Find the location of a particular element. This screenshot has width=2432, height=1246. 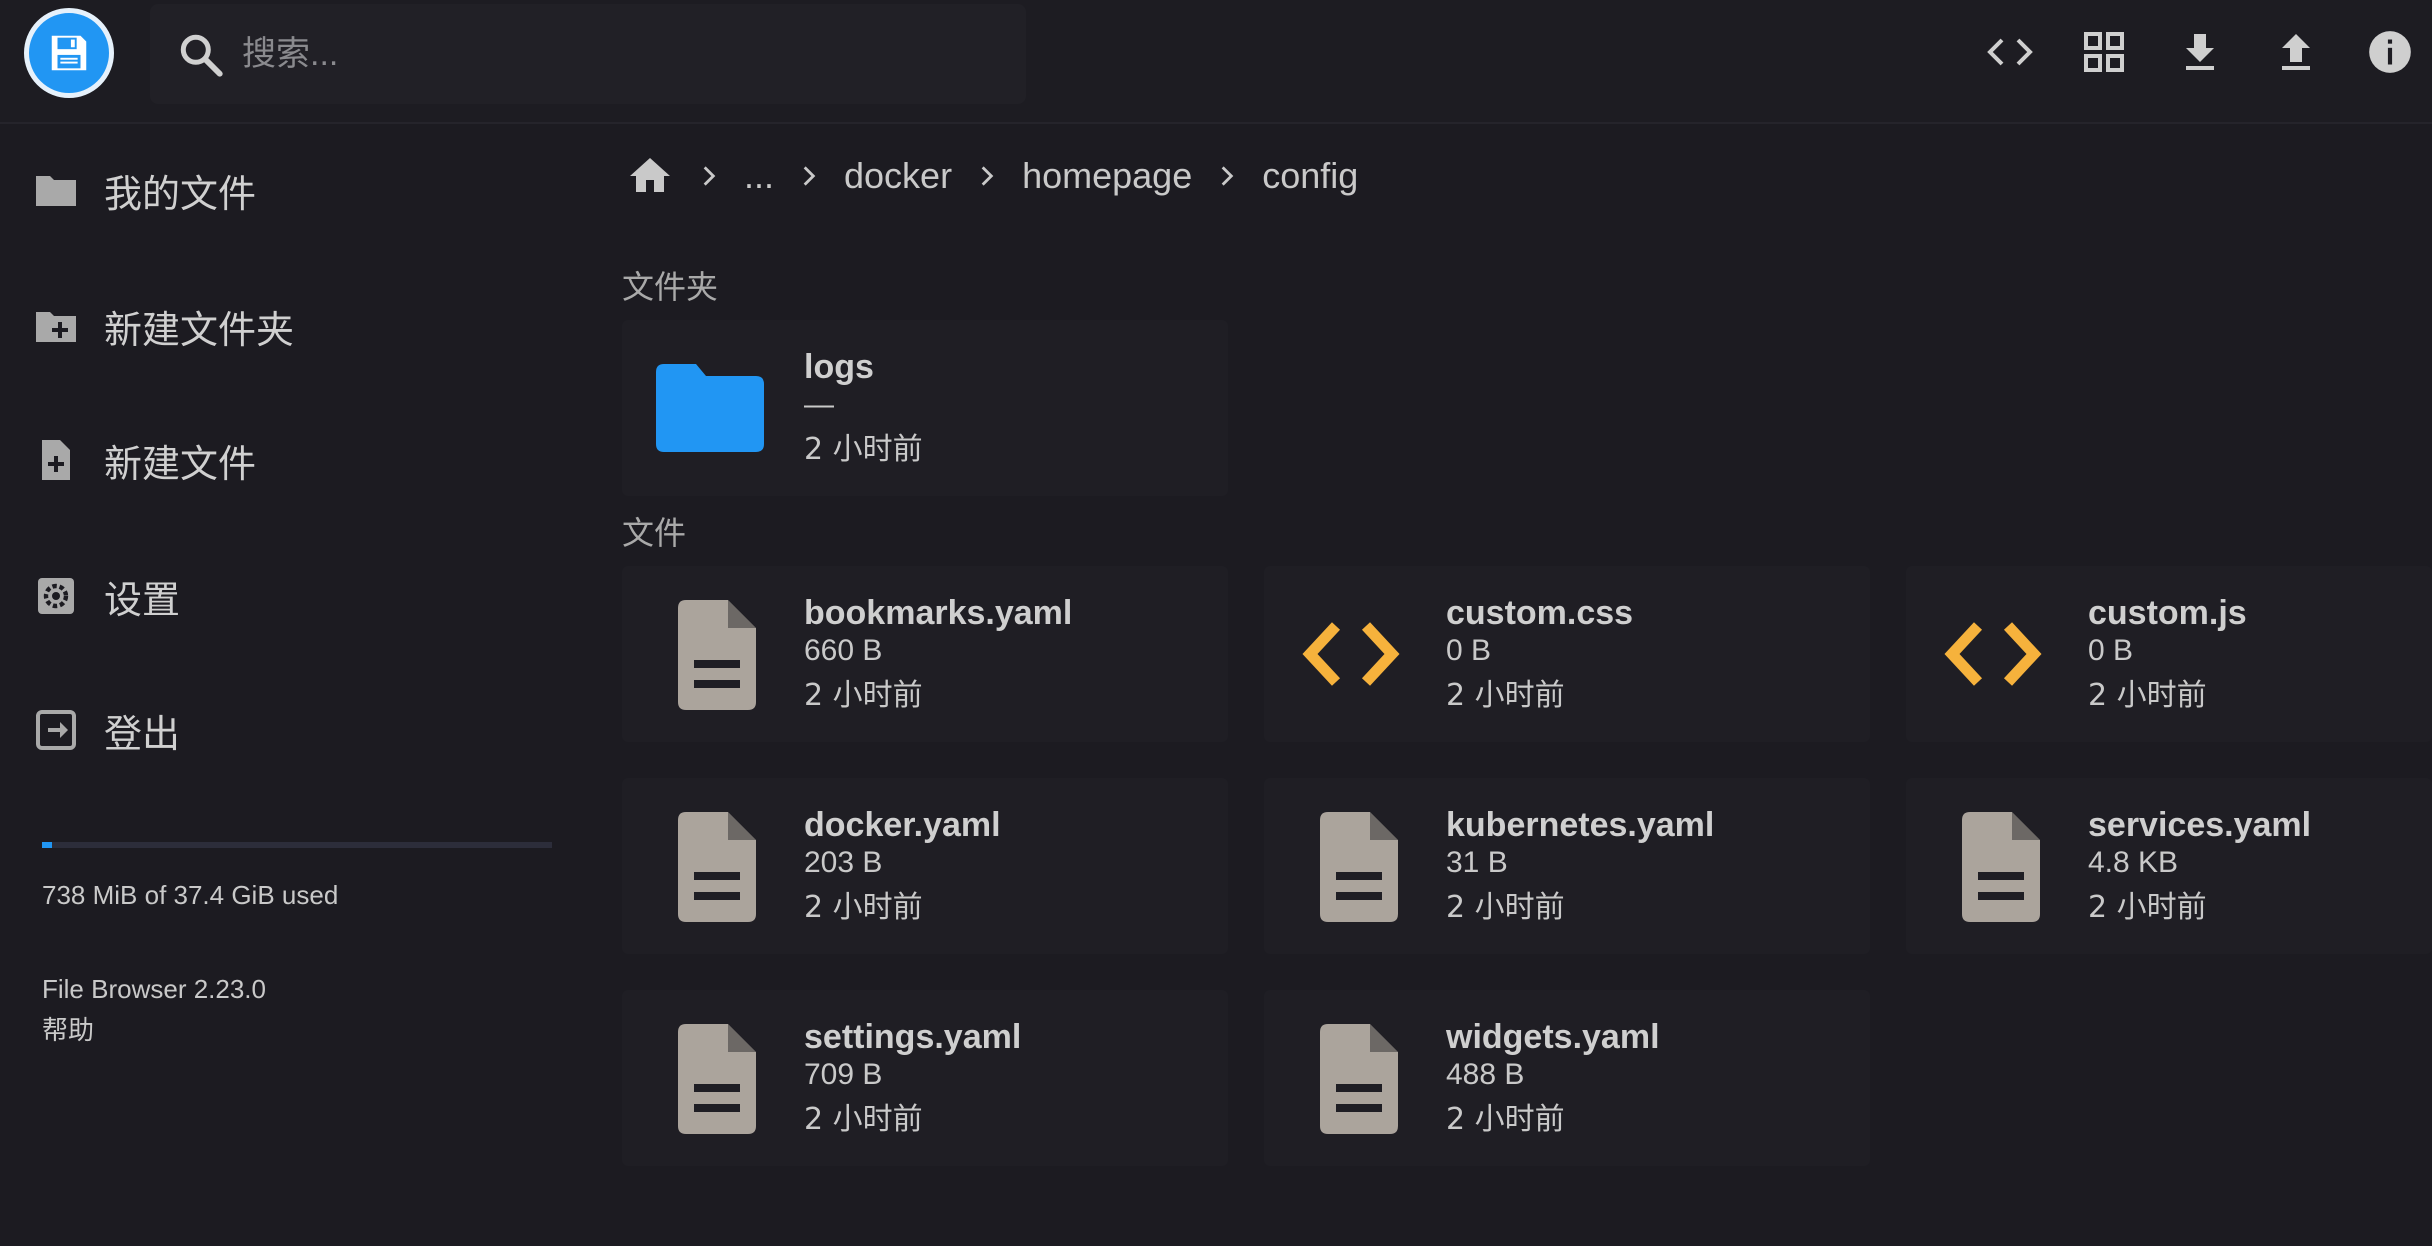

storage-usage-fill is located at coordinates (47, 845).